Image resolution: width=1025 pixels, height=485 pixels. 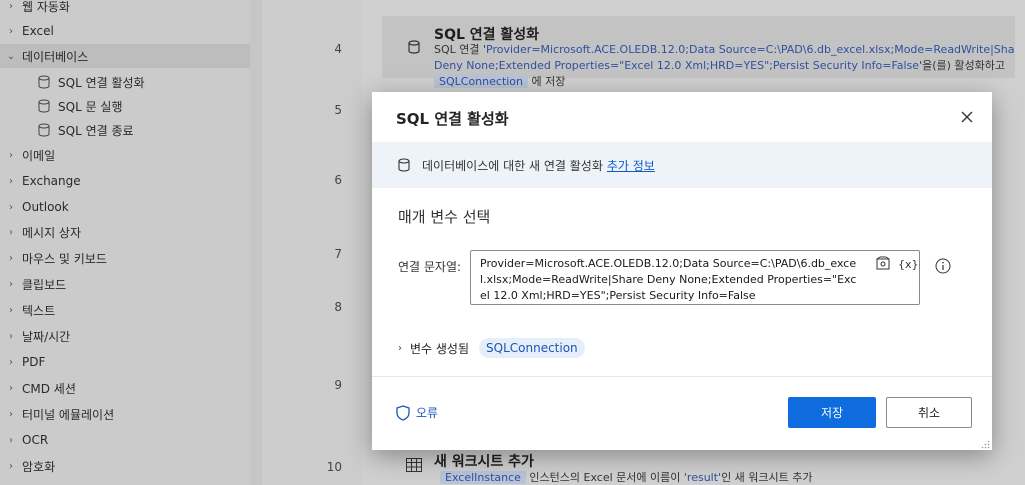 I want to click on sidebar-item-ocr: › OCR, so click(x=125, y=440).